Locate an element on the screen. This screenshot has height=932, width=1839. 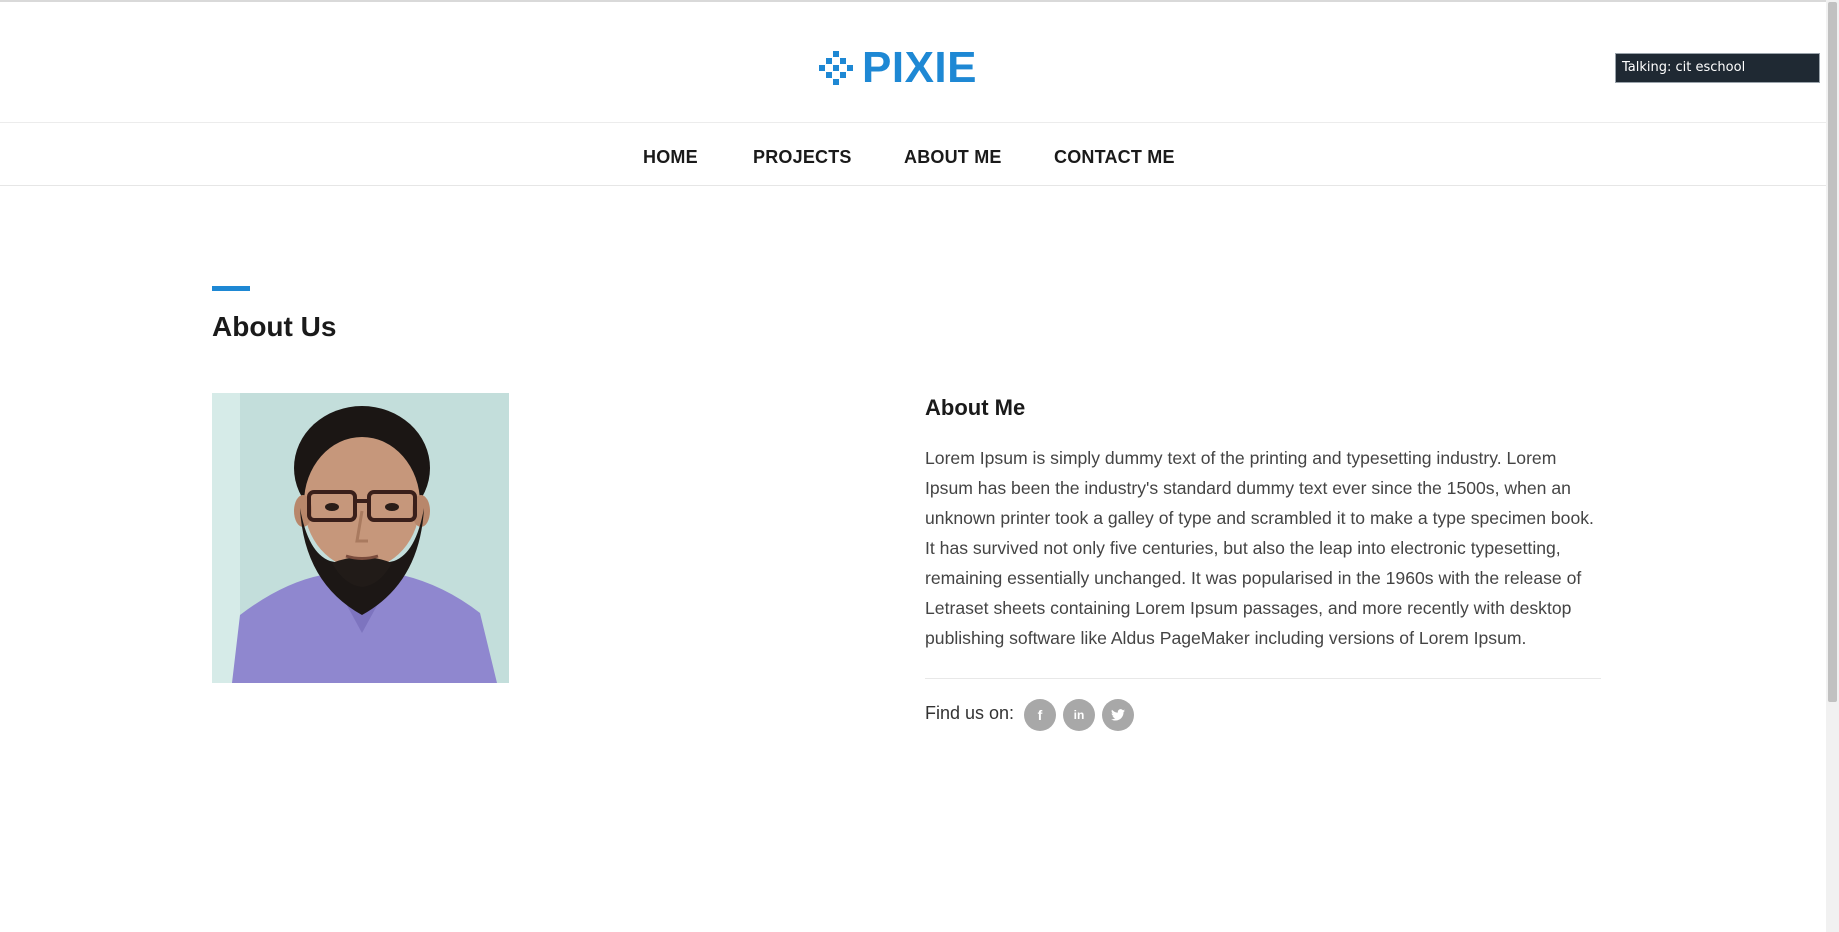
divider is located at coordinates (1263, 678).